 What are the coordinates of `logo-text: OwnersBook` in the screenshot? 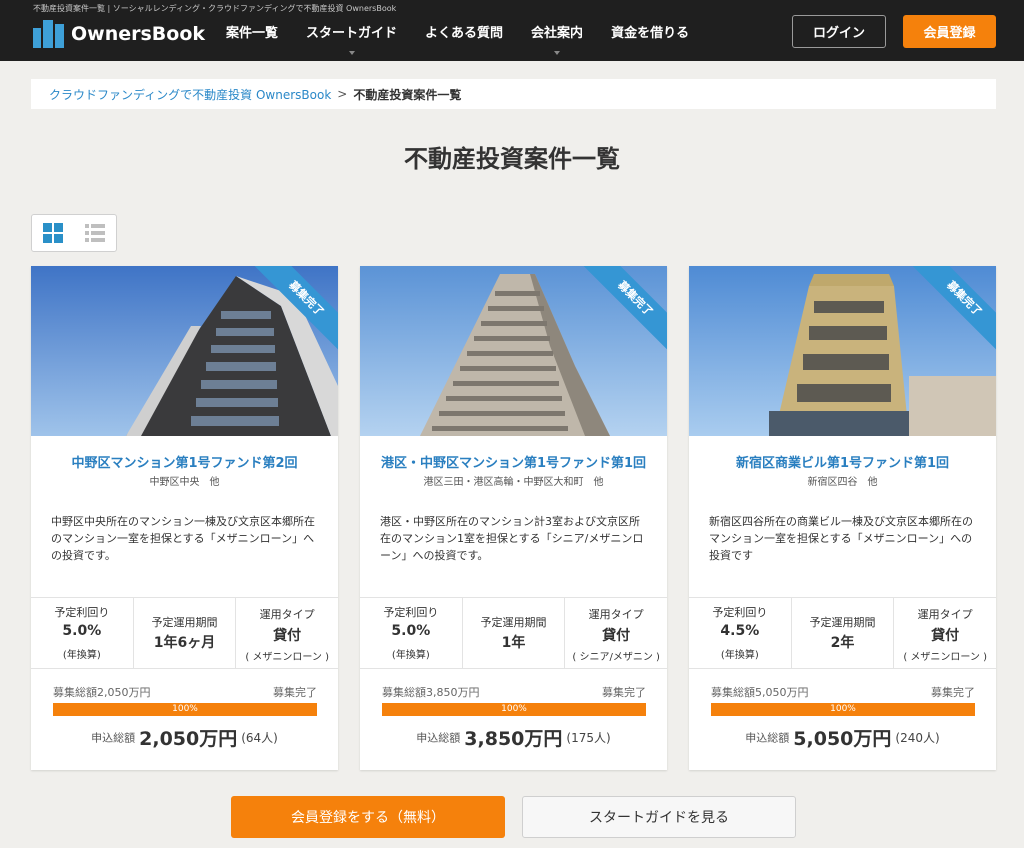 It's located at (138, 34).